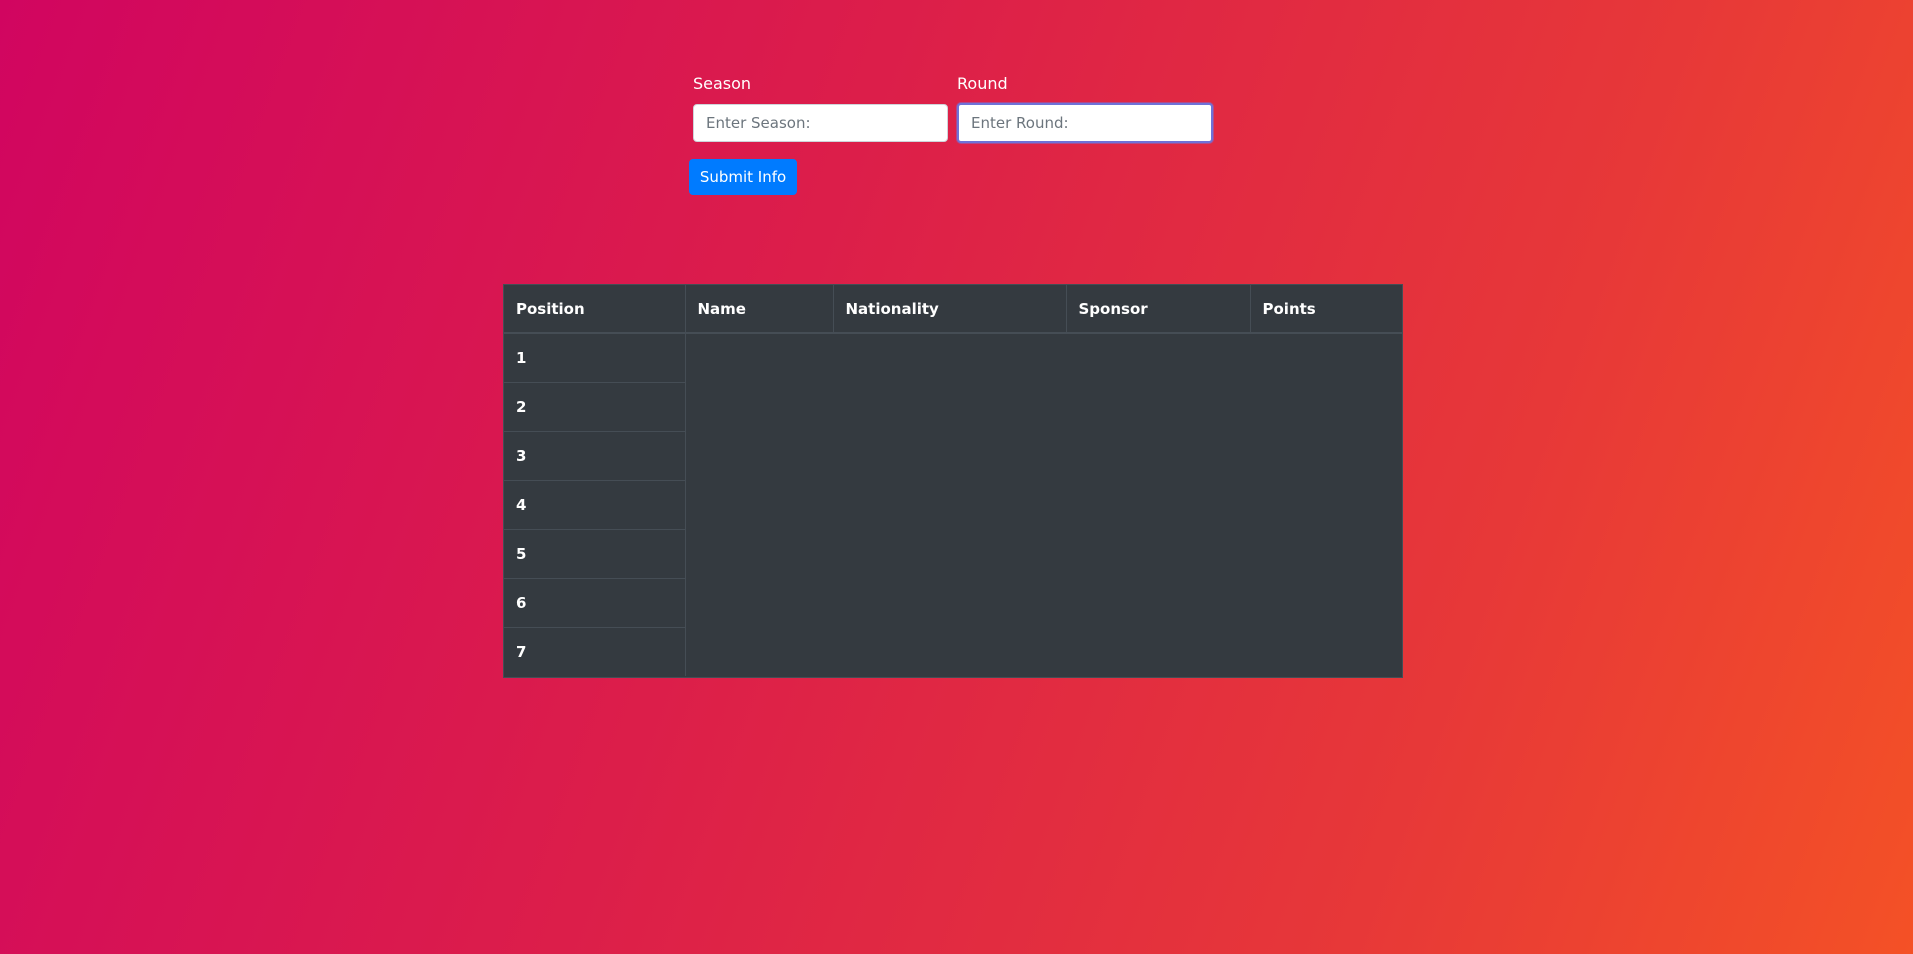 This screenshot has width=1913, height=954. Describe the element at coordinates (759, 309) in the screenshot. I see `column-header-name: Name` at that location.